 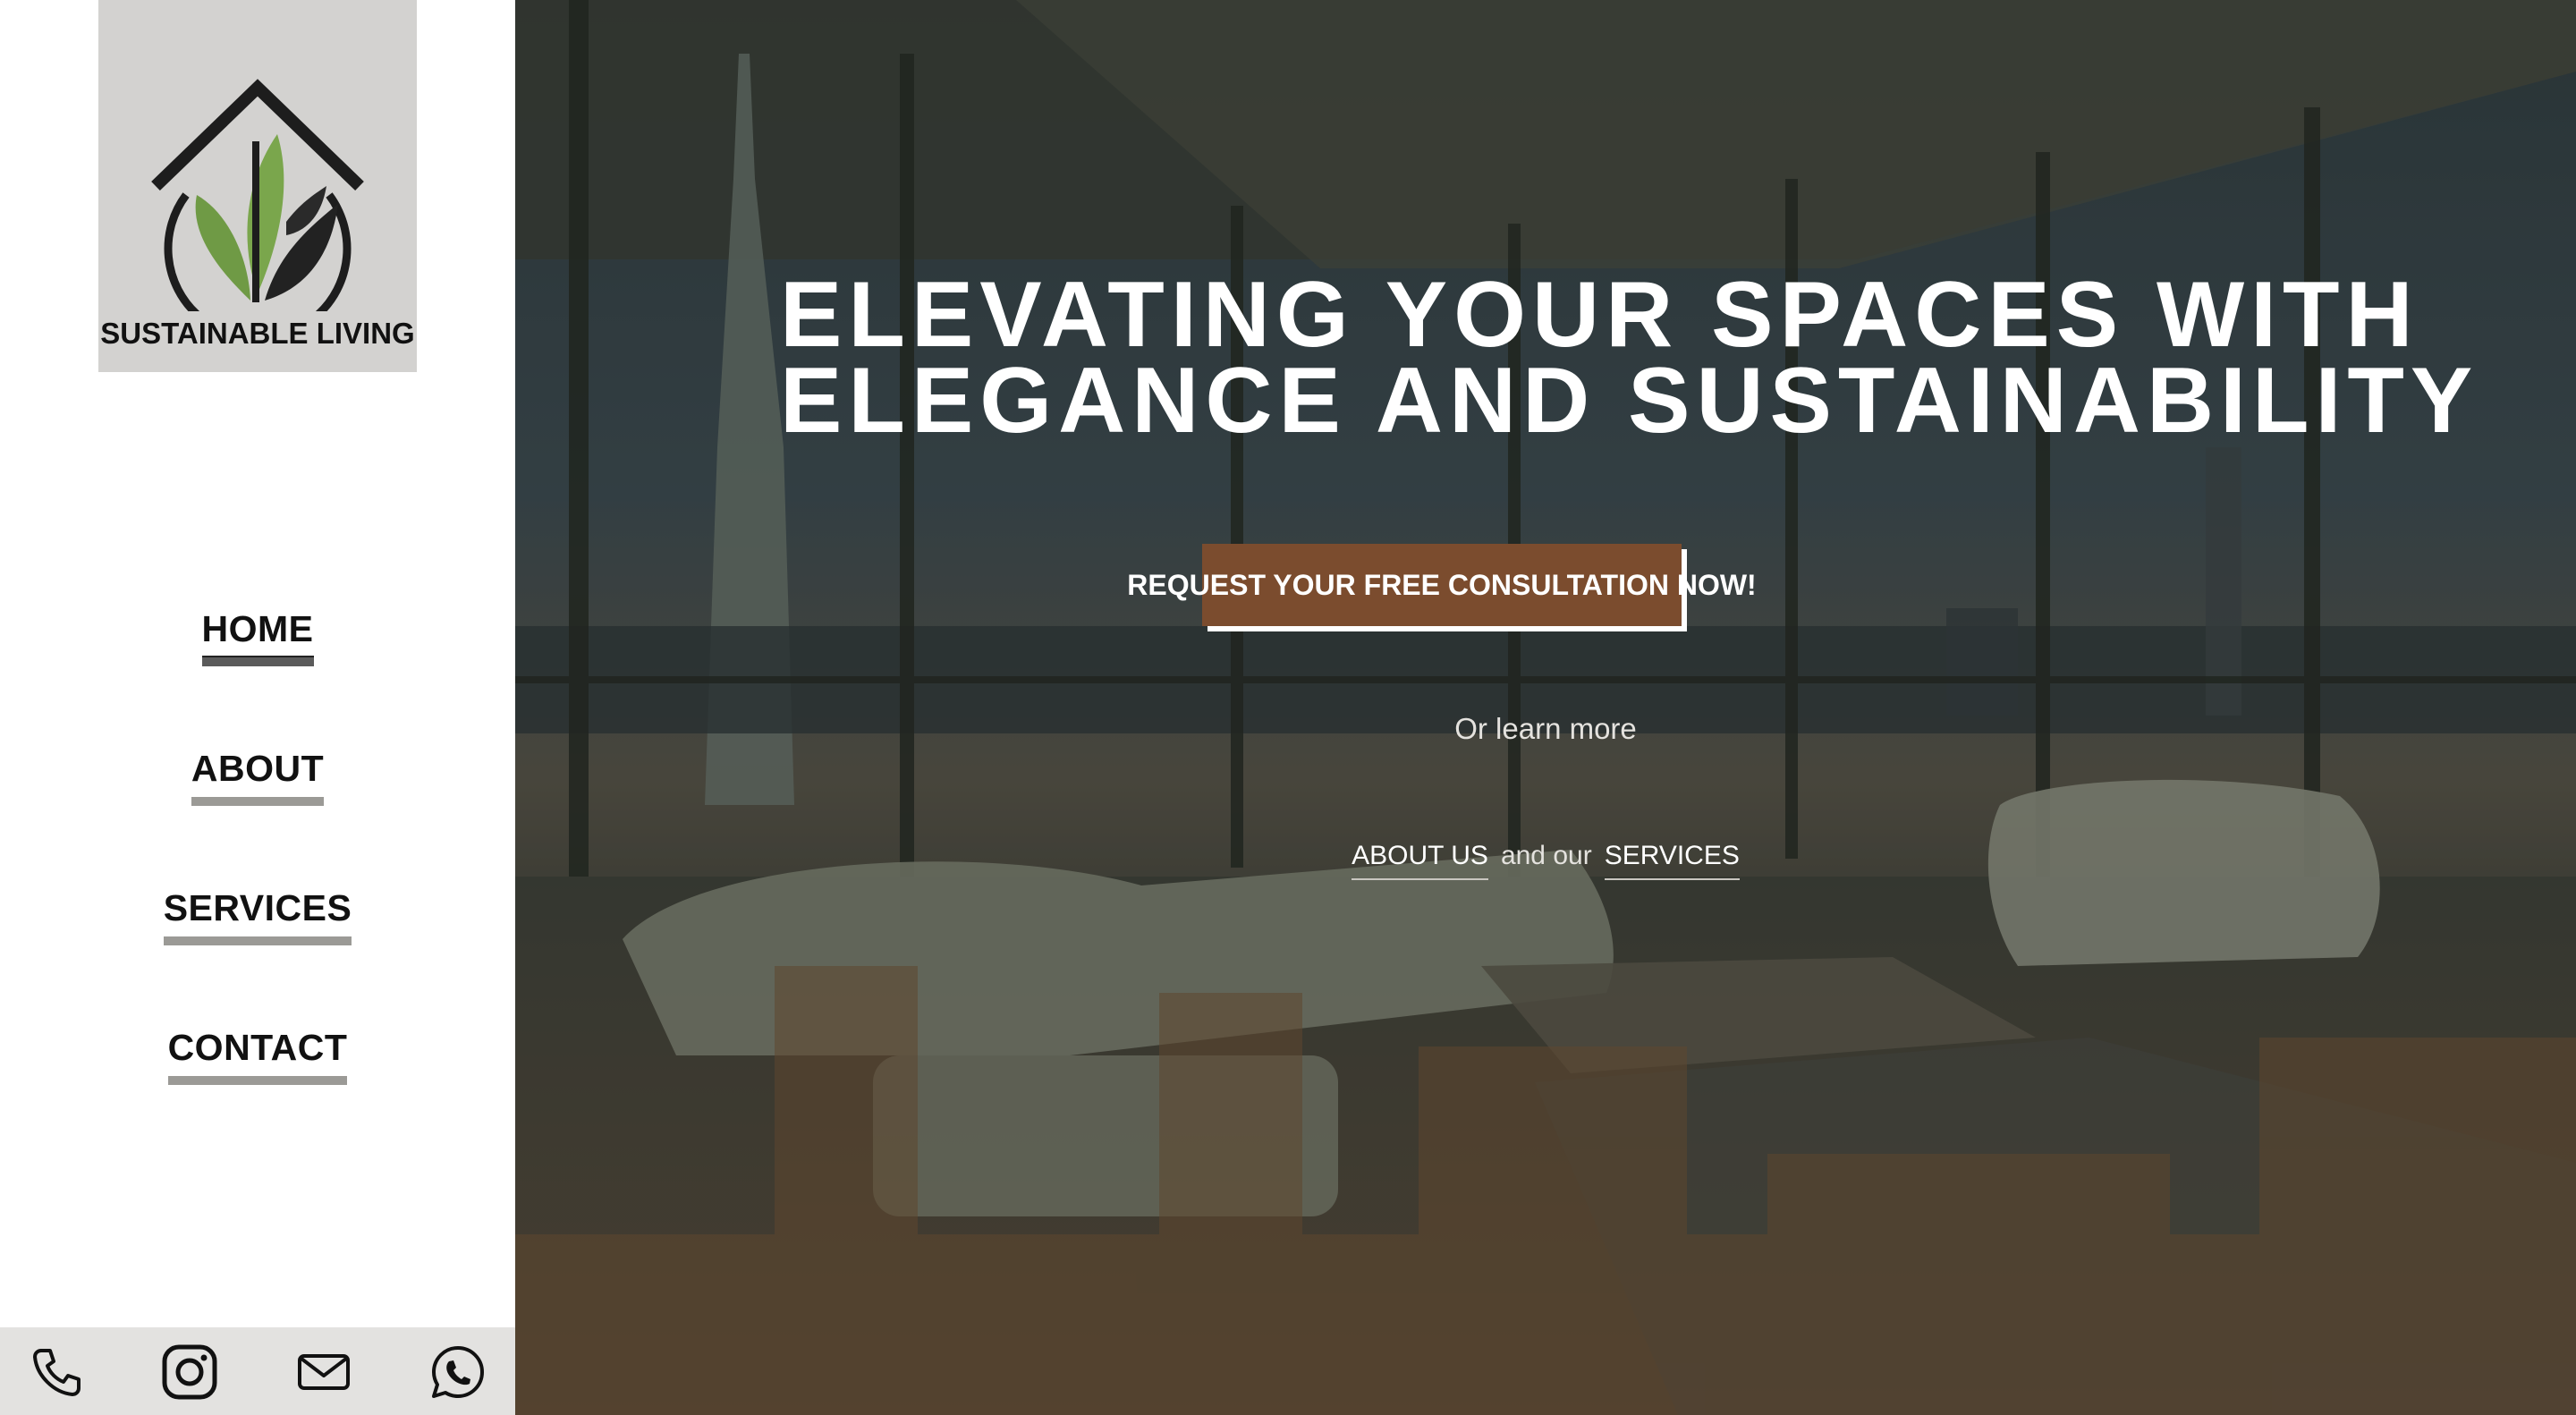 I want to click on about-us-link: ABOUT US, so click(x=1420, y=861).